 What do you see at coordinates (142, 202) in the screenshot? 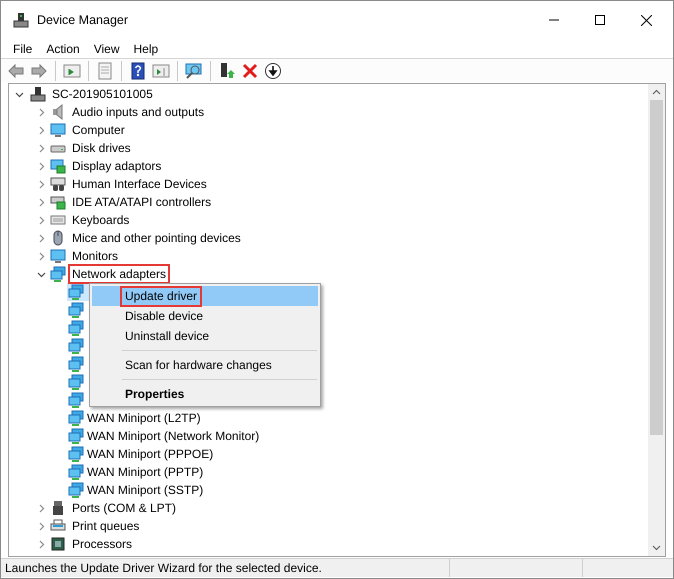
I see `tree-item: IDE ATA/ATAPI controllers` at bounding box center [142, 202].